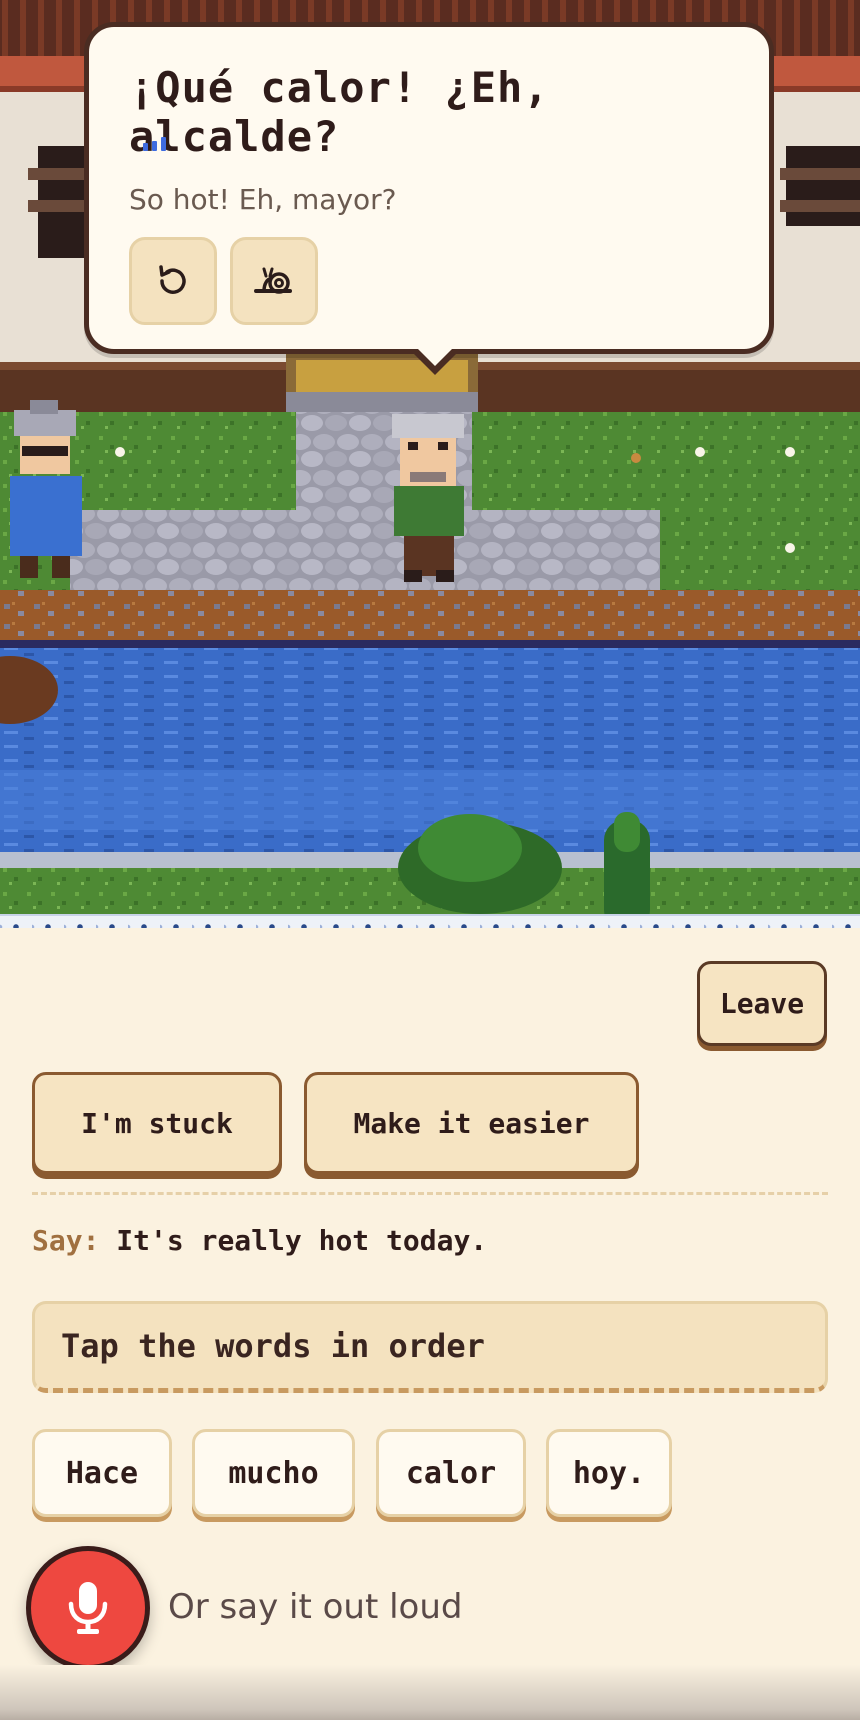 Image resolution: width=860 pixels, height=1720 pixels. I want to click on microphone-button, so click(88, 1608).